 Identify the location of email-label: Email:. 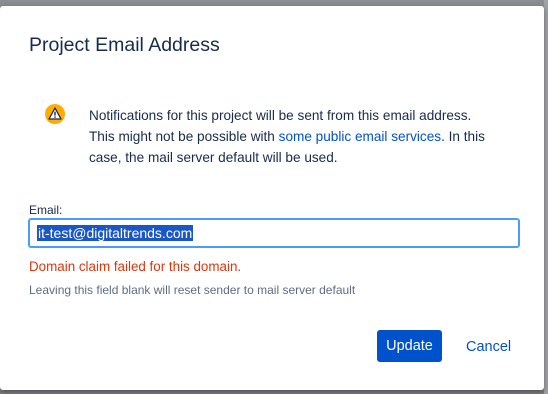
(46, 210).